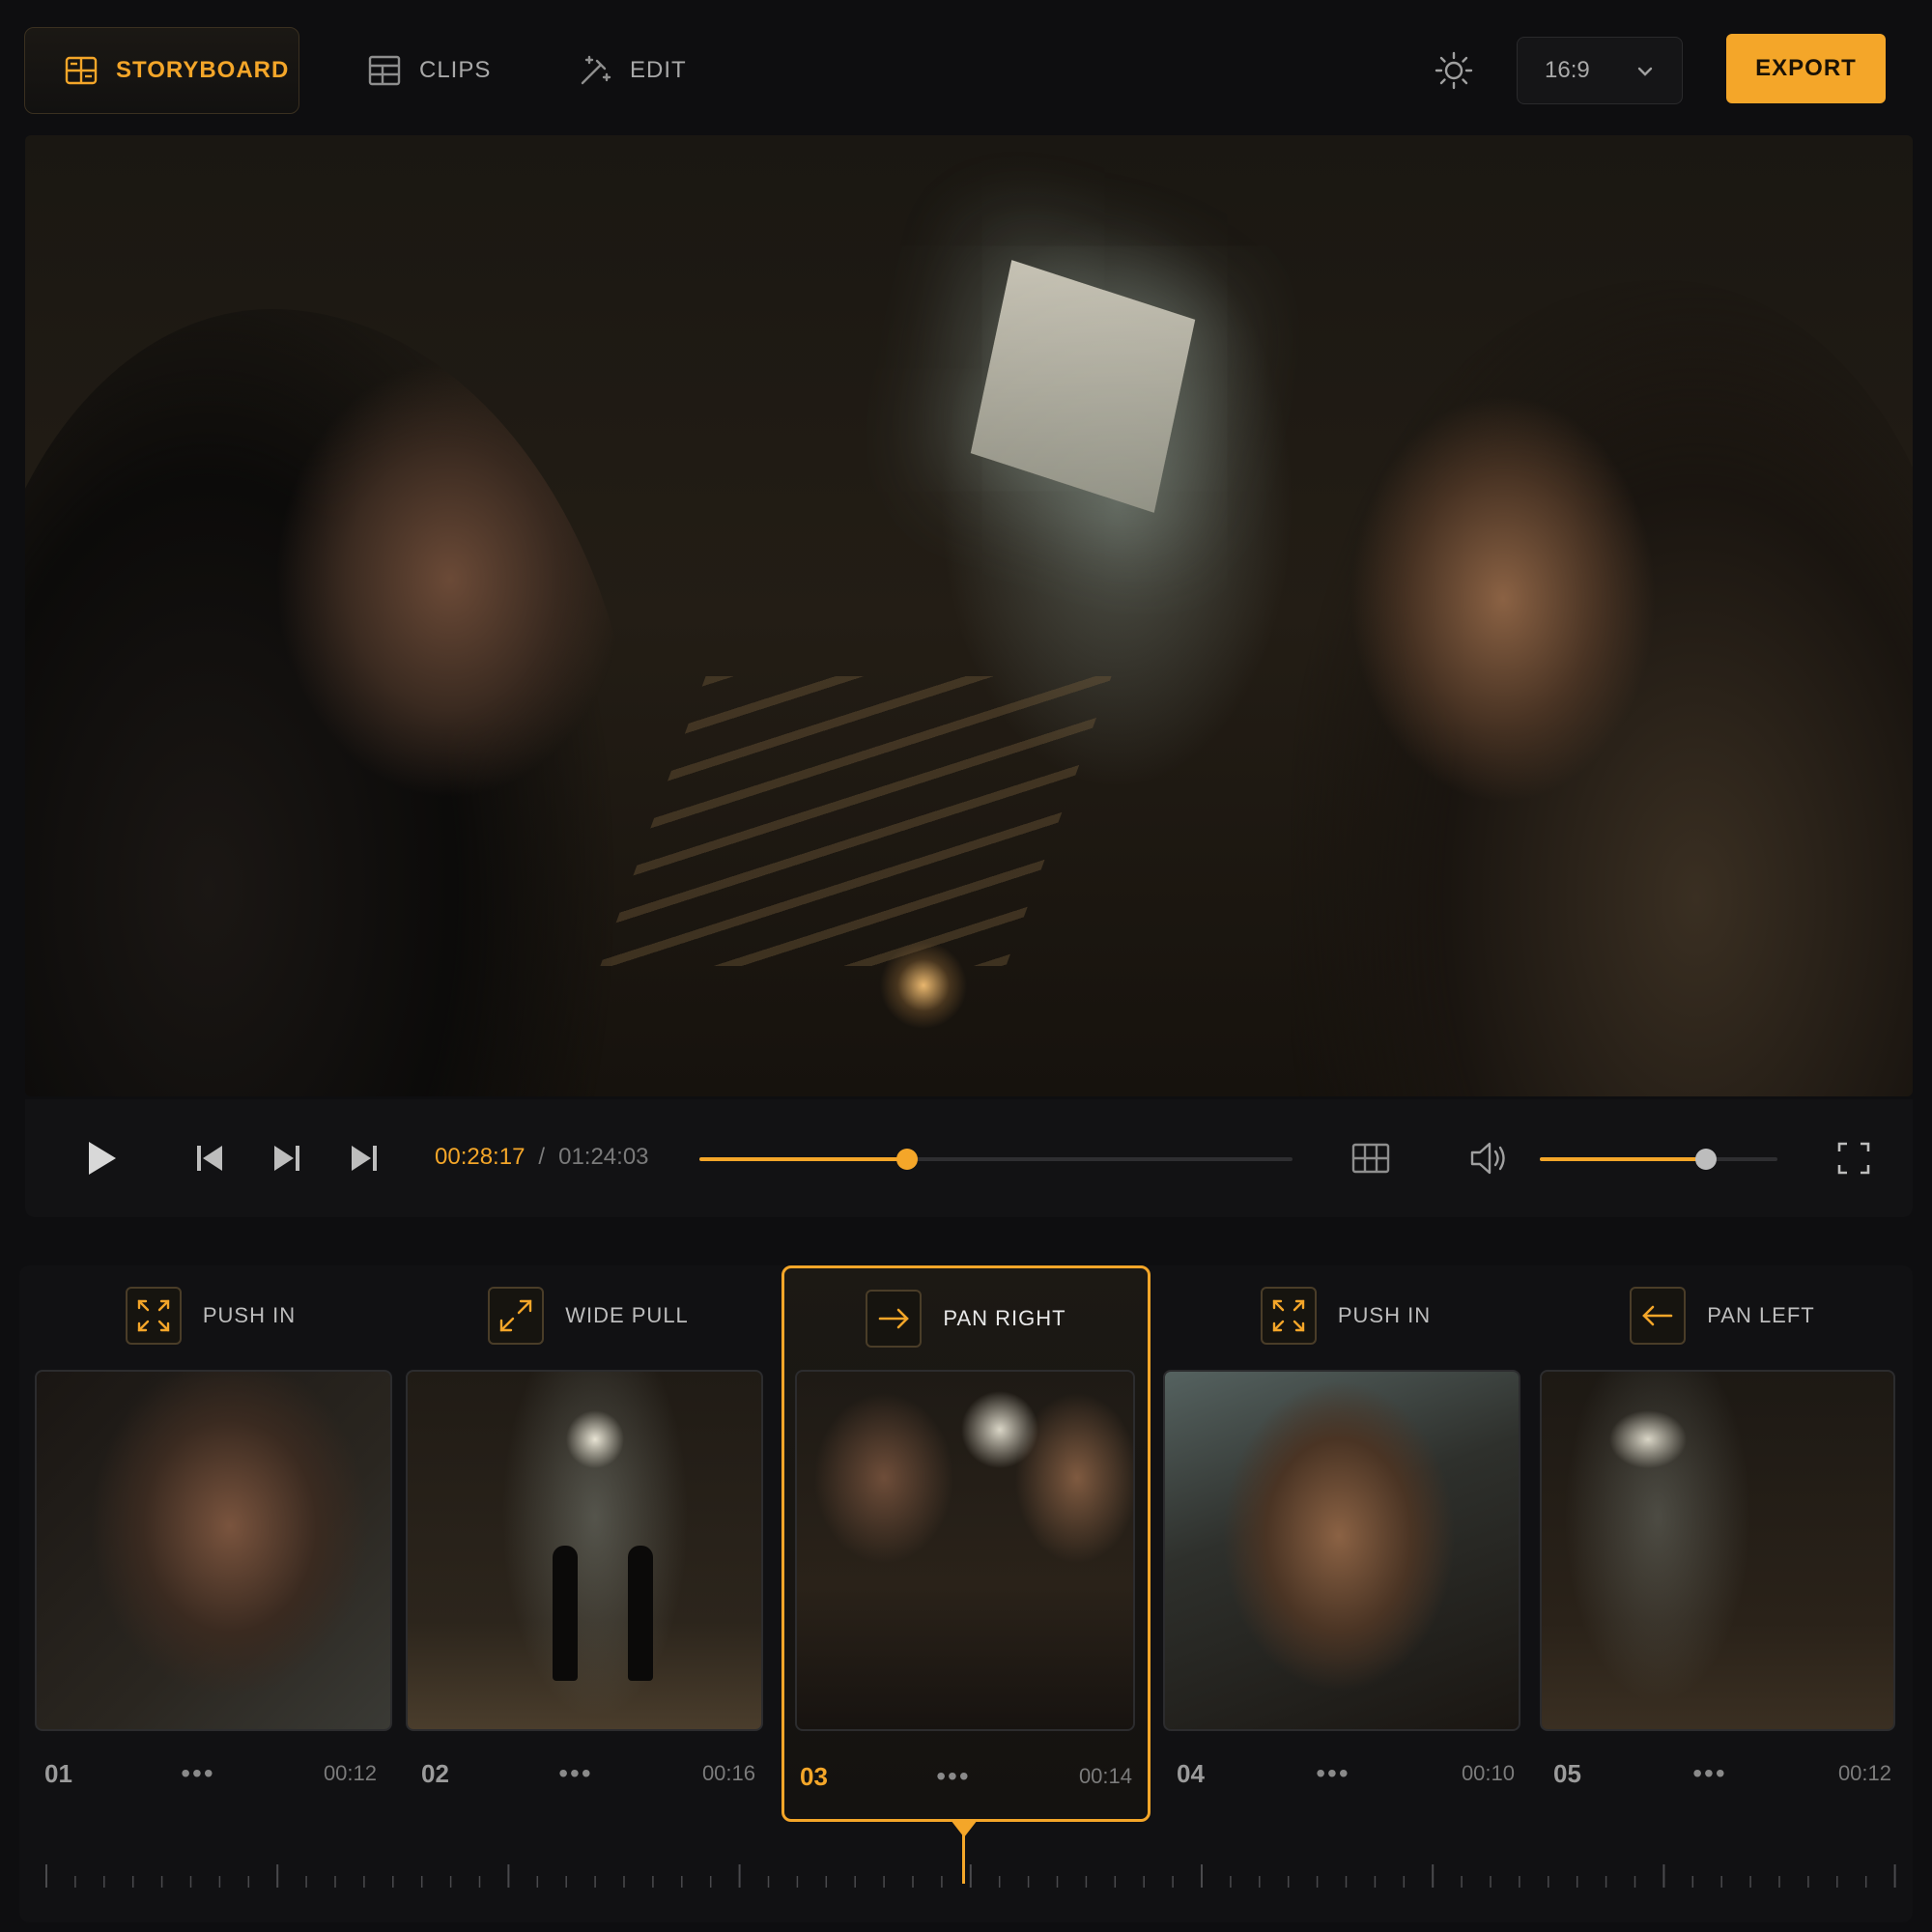  I want to click on tab-storyboard: STORYBOARD, so click(161, 70).